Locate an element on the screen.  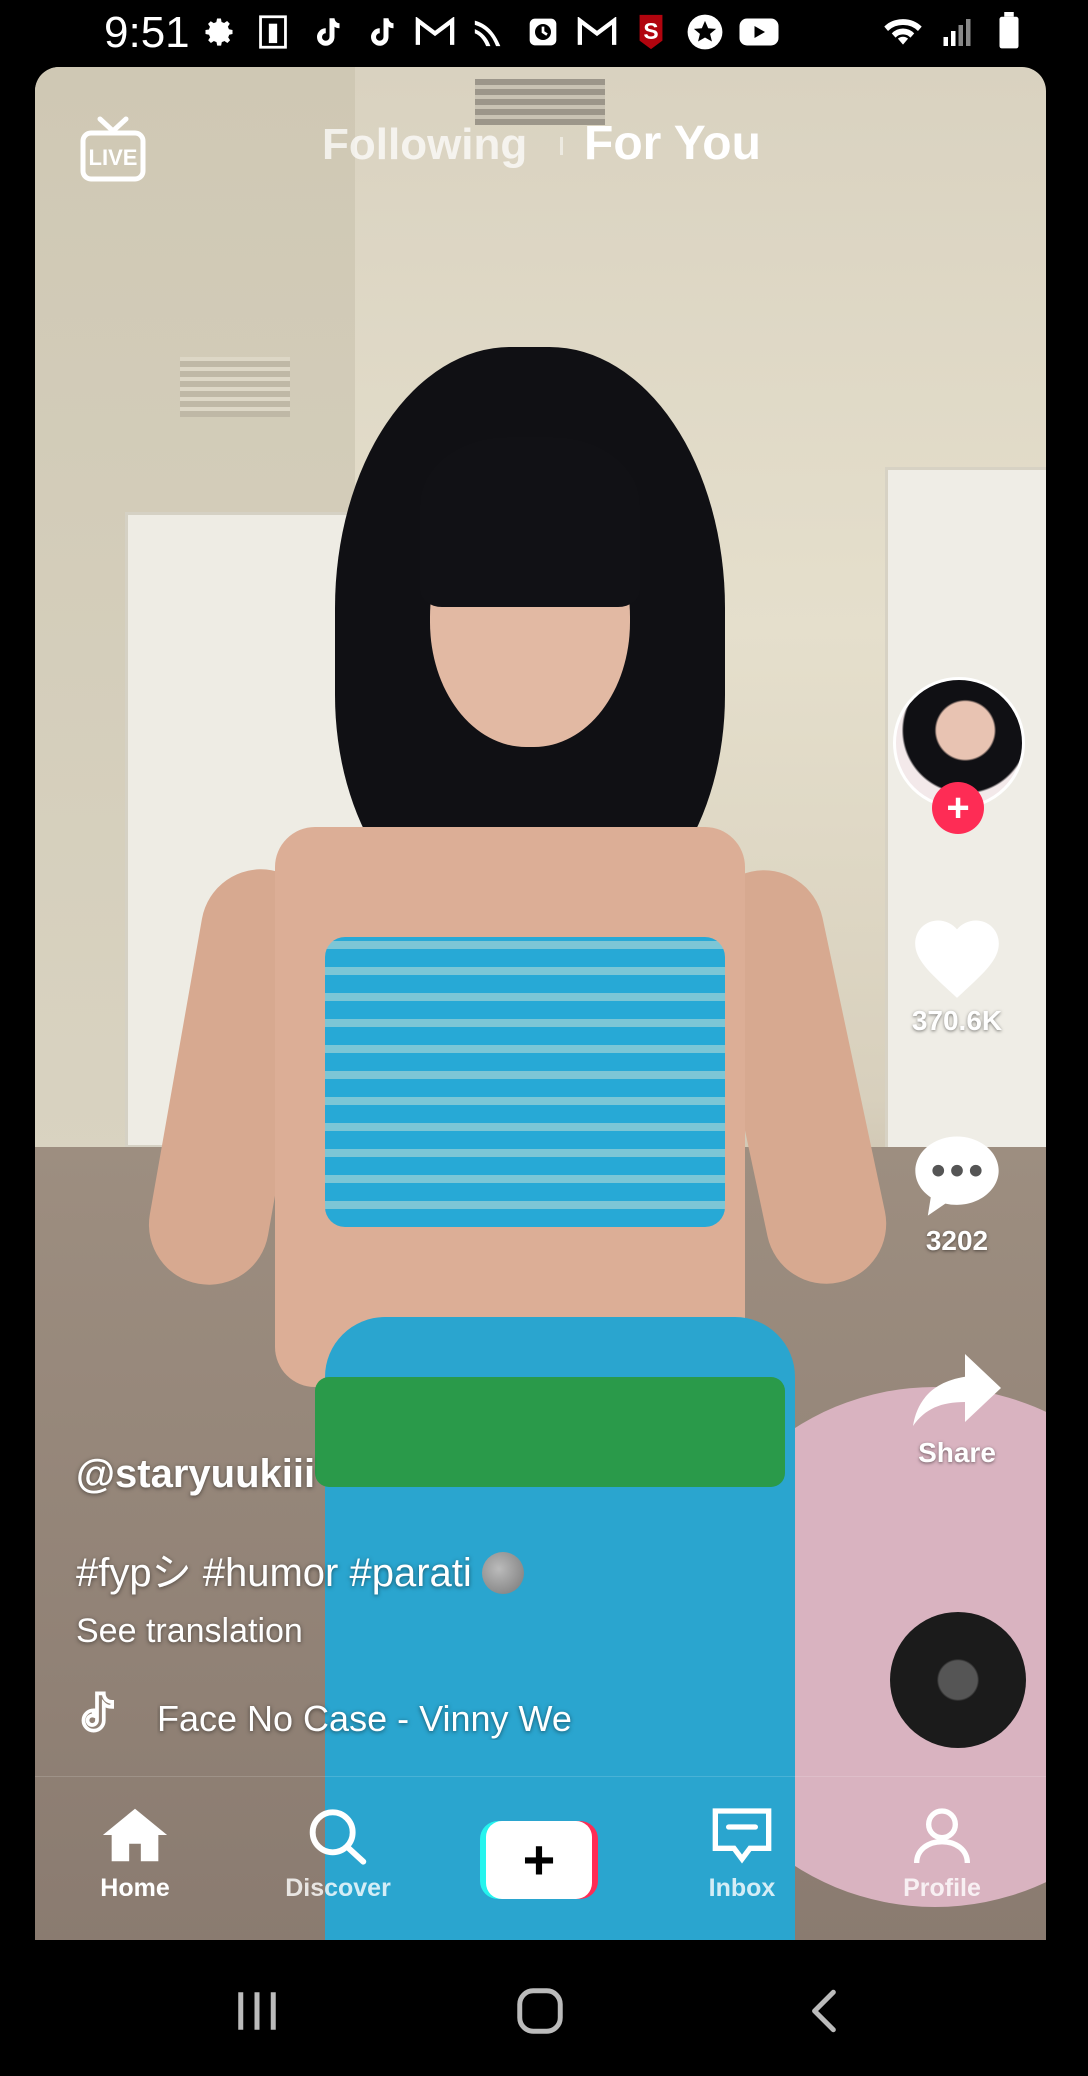
create-button: + is located at coordinates (539, 1860).